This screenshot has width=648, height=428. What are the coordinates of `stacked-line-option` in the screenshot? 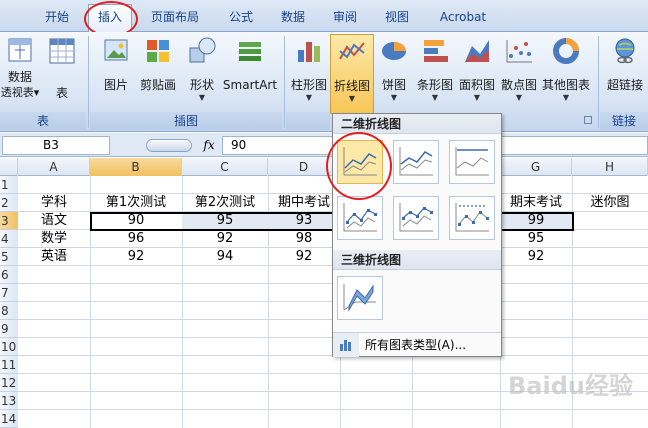 It's located at (416, 162).